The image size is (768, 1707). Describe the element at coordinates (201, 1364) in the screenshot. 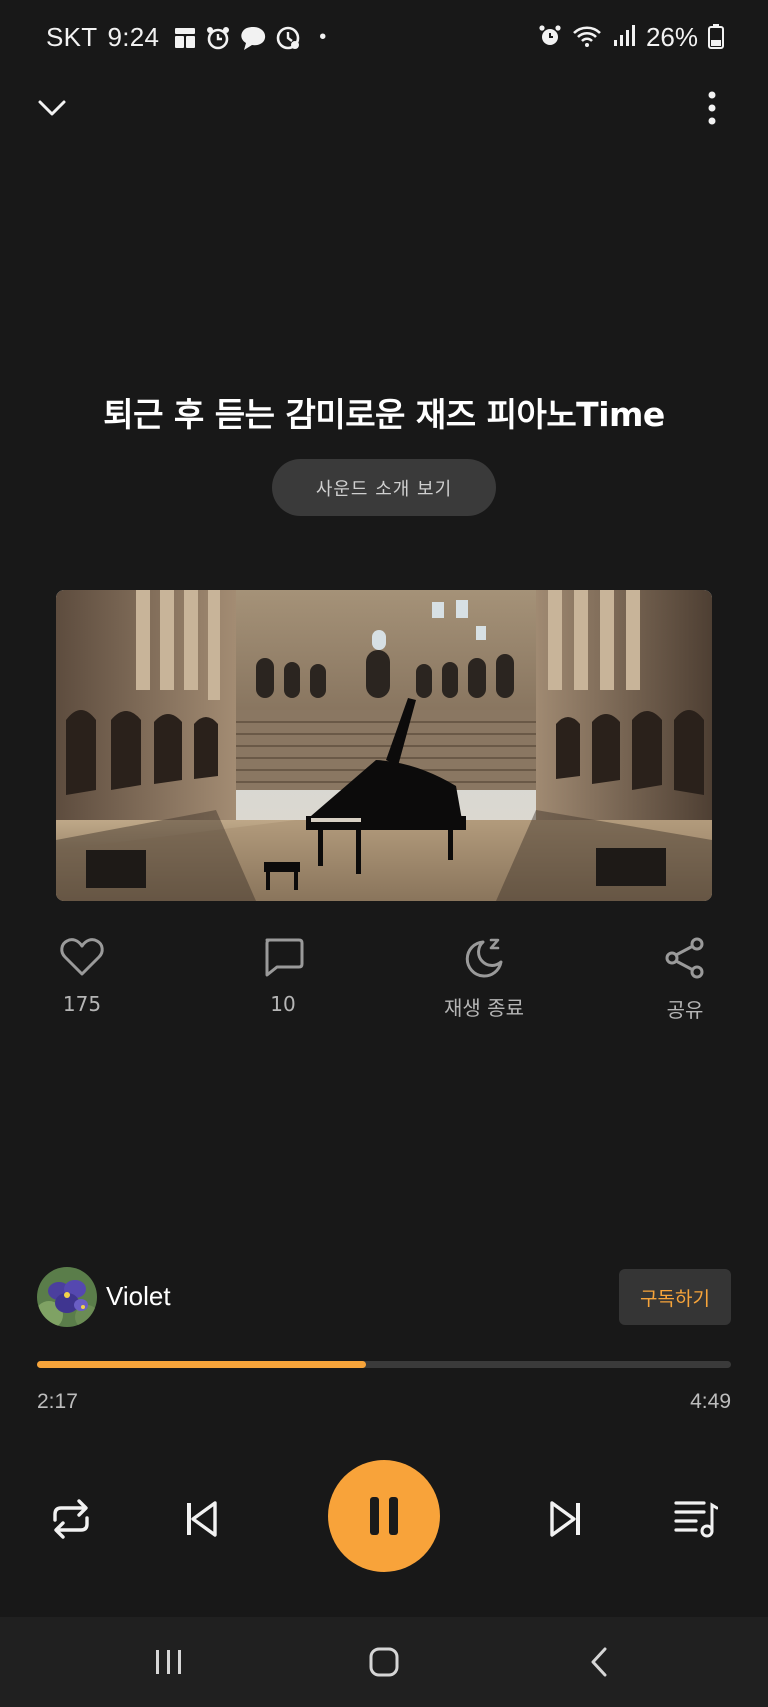

I see `progress-fill` at that location.